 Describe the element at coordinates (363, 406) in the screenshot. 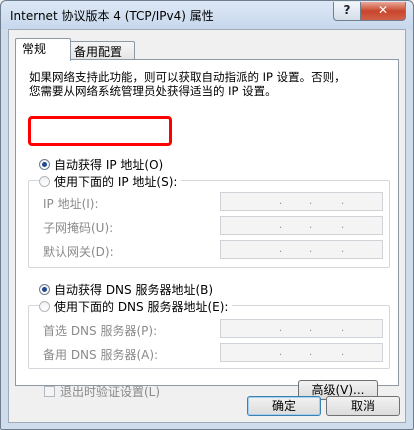

I see `cancel-button: 取消` at that location.